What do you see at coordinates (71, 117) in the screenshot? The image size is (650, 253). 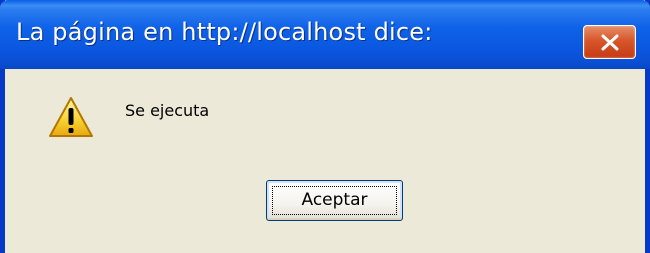 I see `warning-icon` at bounding box center [71, 117].